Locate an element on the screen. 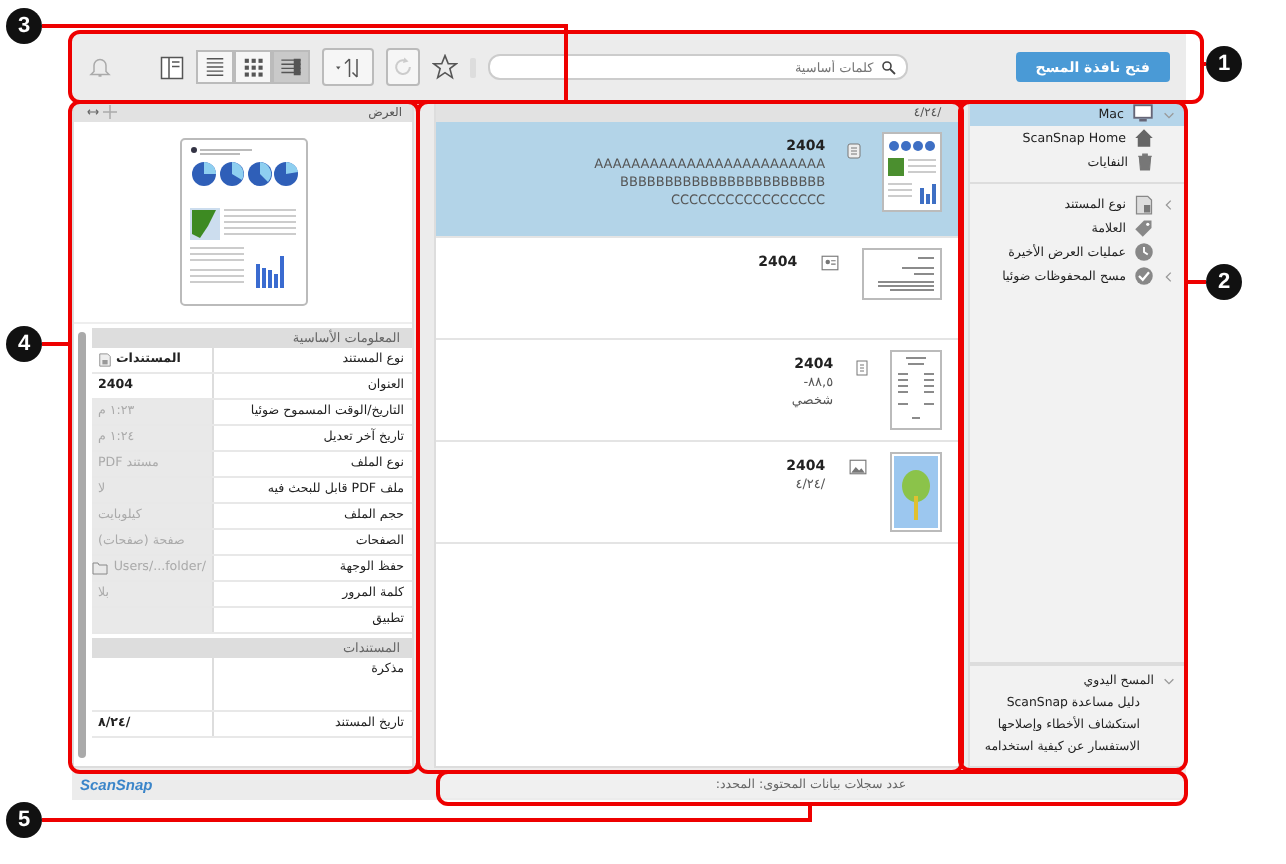 The width and height of the screenshot is (1286, 864). check-circle-icon is located at coordinates (1144, 276).